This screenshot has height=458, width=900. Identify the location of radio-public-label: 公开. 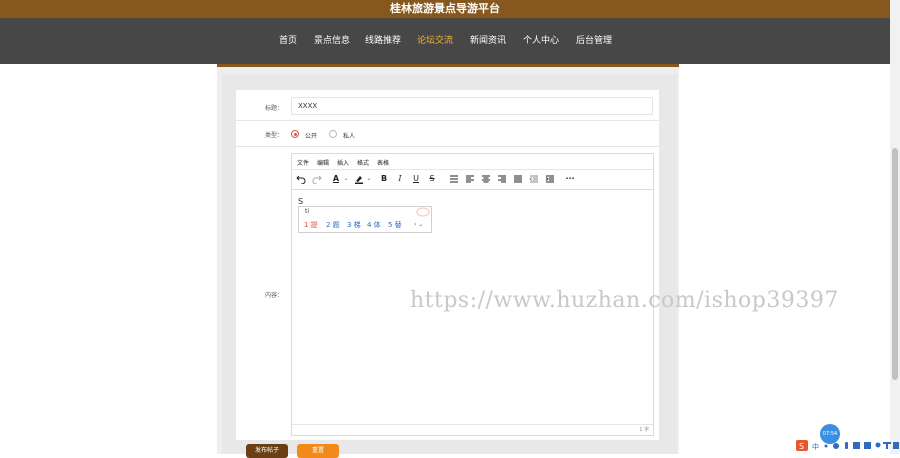
(311, 136).